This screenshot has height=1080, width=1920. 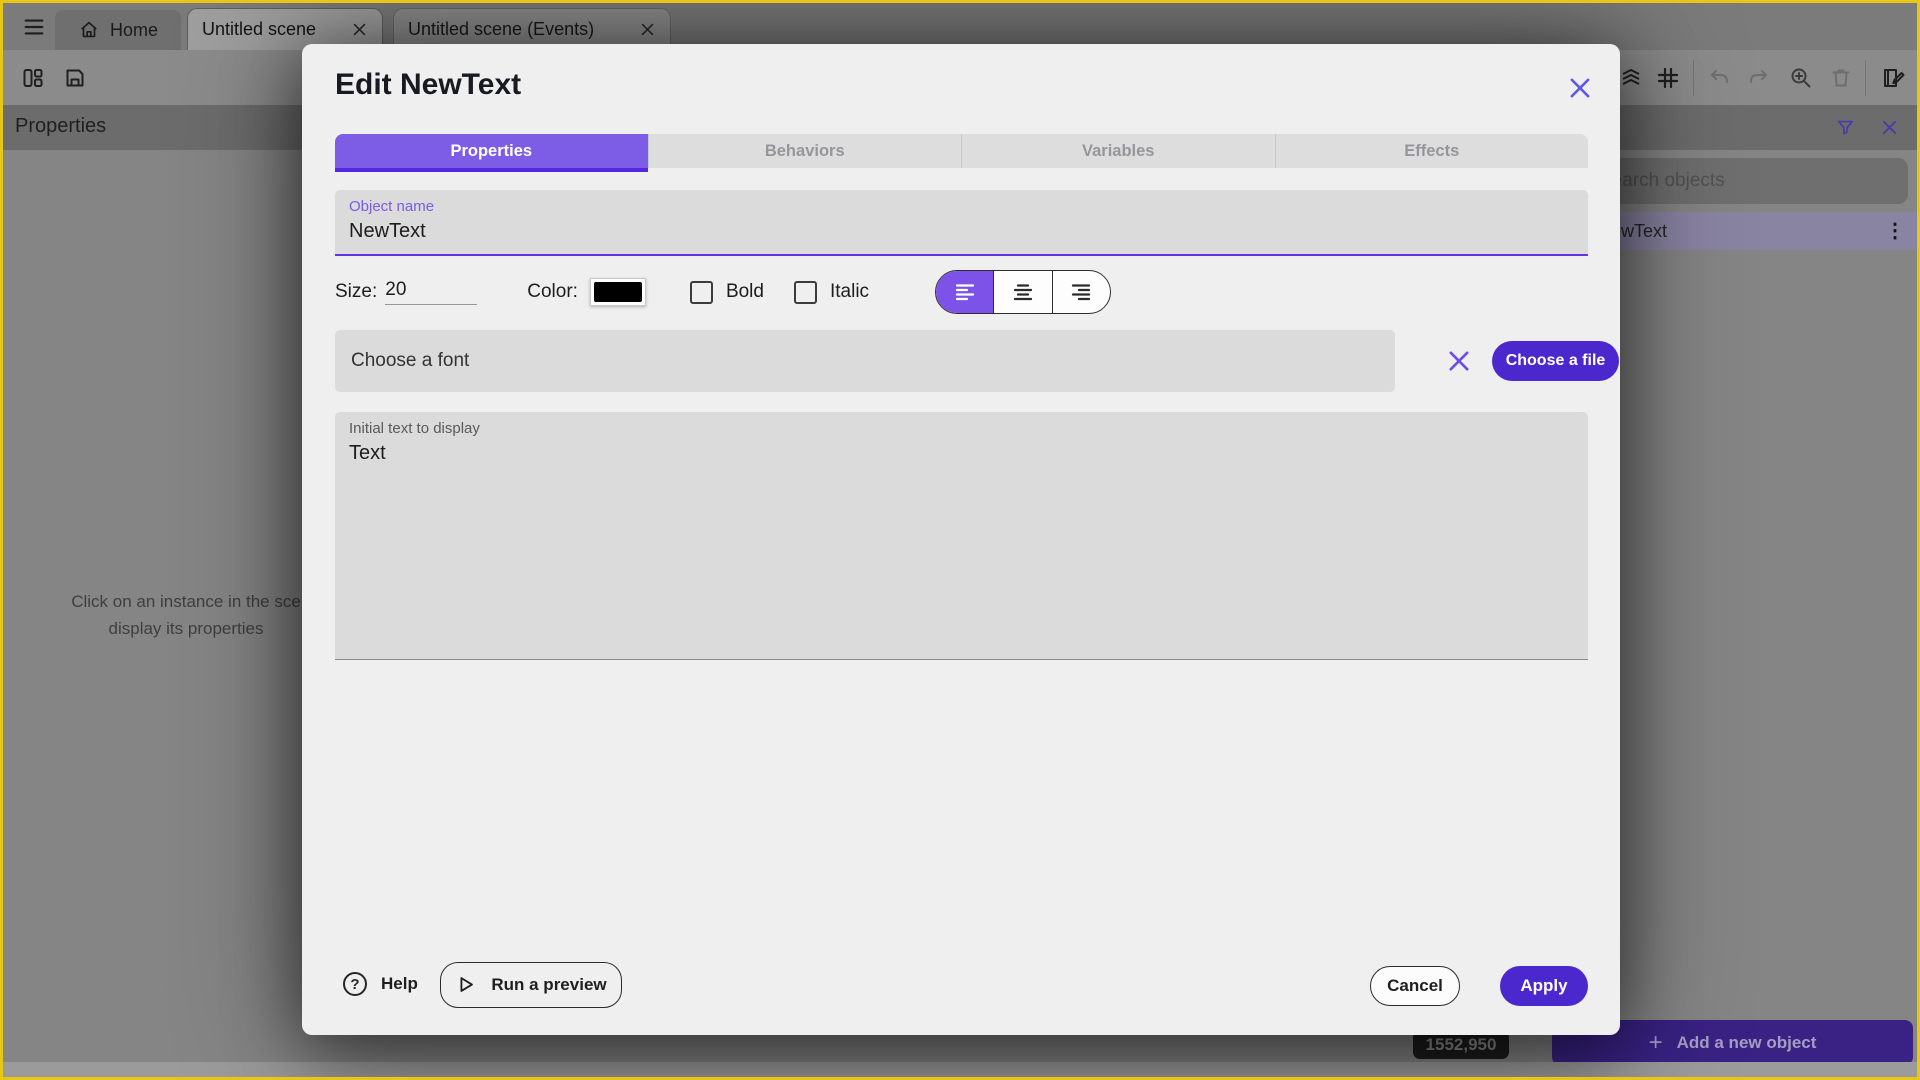 I want to click on initial-text-value: Text, so click(x=944, y=453).